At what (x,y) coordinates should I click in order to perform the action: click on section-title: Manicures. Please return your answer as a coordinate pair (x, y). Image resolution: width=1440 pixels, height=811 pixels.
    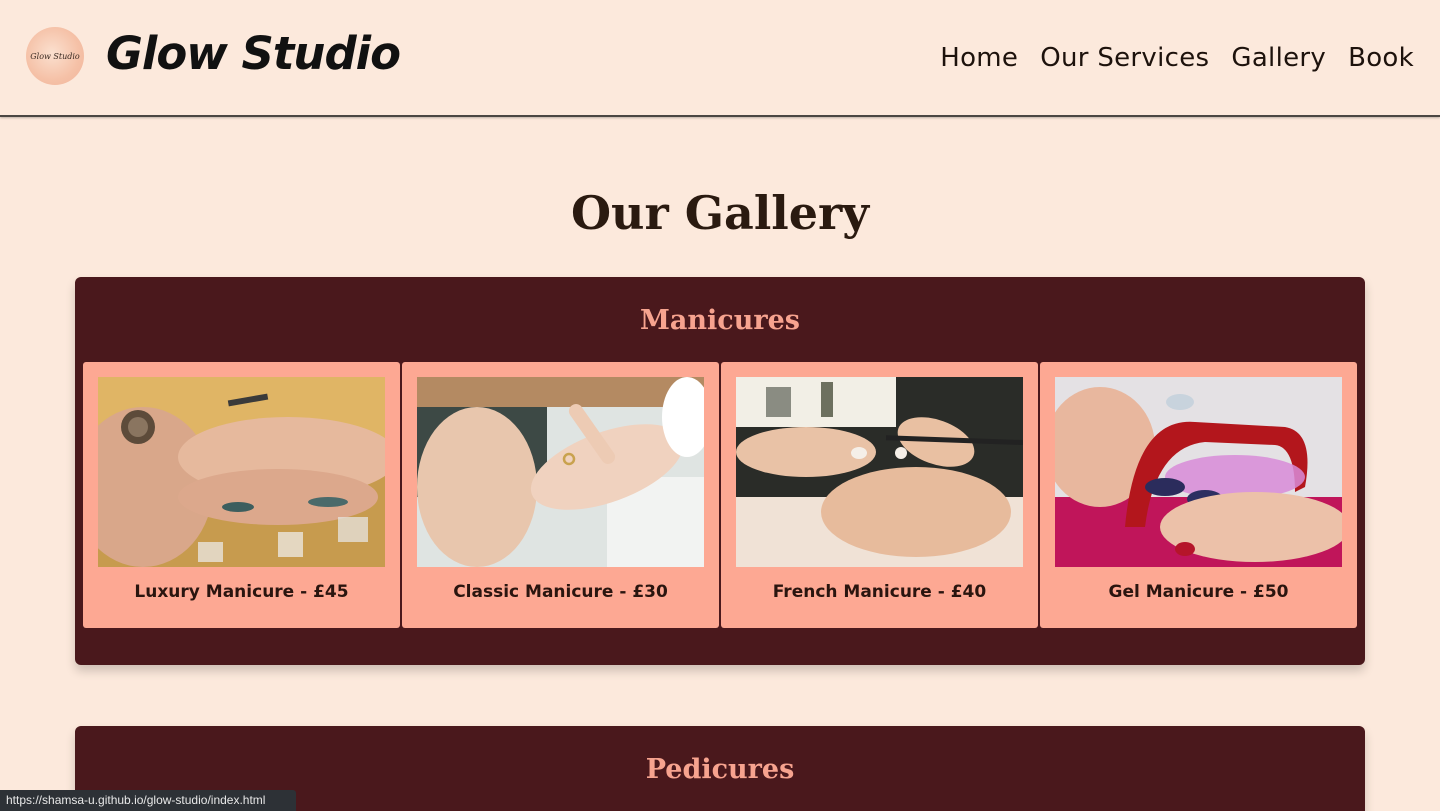
    Looking at the image, I should click on (720, 320).